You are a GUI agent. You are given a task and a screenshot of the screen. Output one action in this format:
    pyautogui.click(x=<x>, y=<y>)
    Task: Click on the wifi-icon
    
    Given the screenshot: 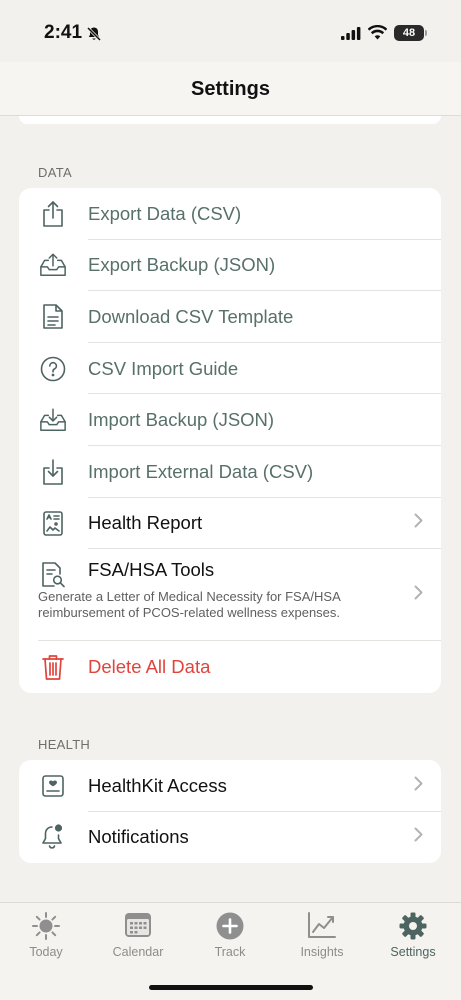 What is the action you would take?
    pyautogui.click(x=377, y=34)
    